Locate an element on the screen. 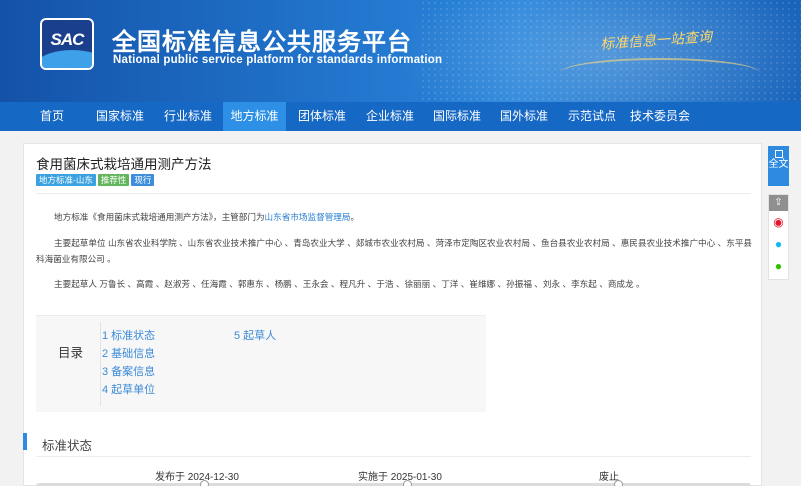 This screenshot has width=801, height=486. nav-local-standards: 地方标准 is located at coordinates (254, 116).